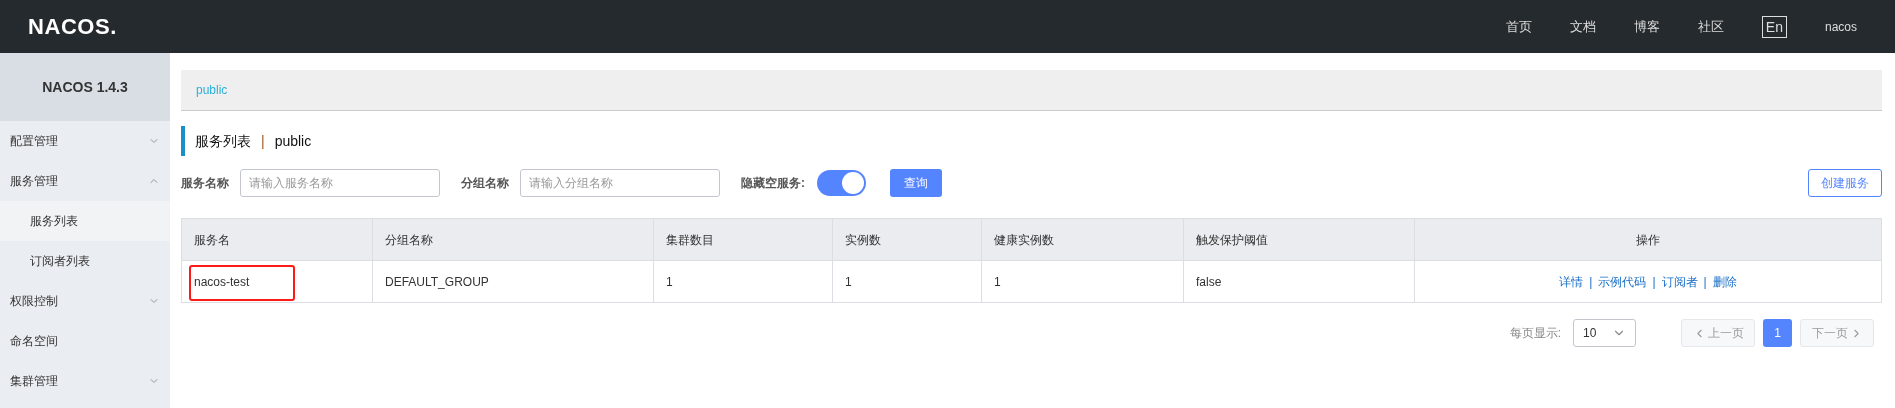  What do you see at coordinates (85, 141) in the screenshot?
I see `menu-item: 配置管理` at bounding box center [85, 141].